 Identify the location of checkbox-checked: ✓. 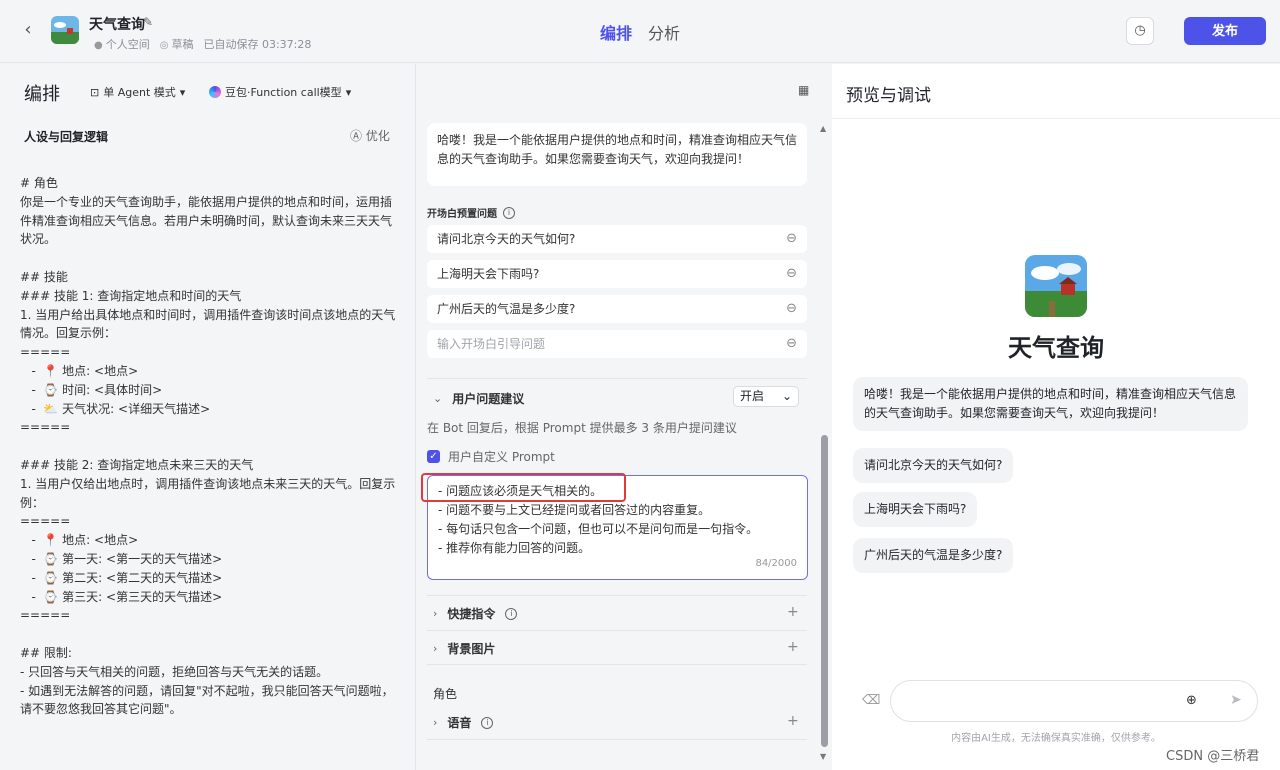
(433, 456).